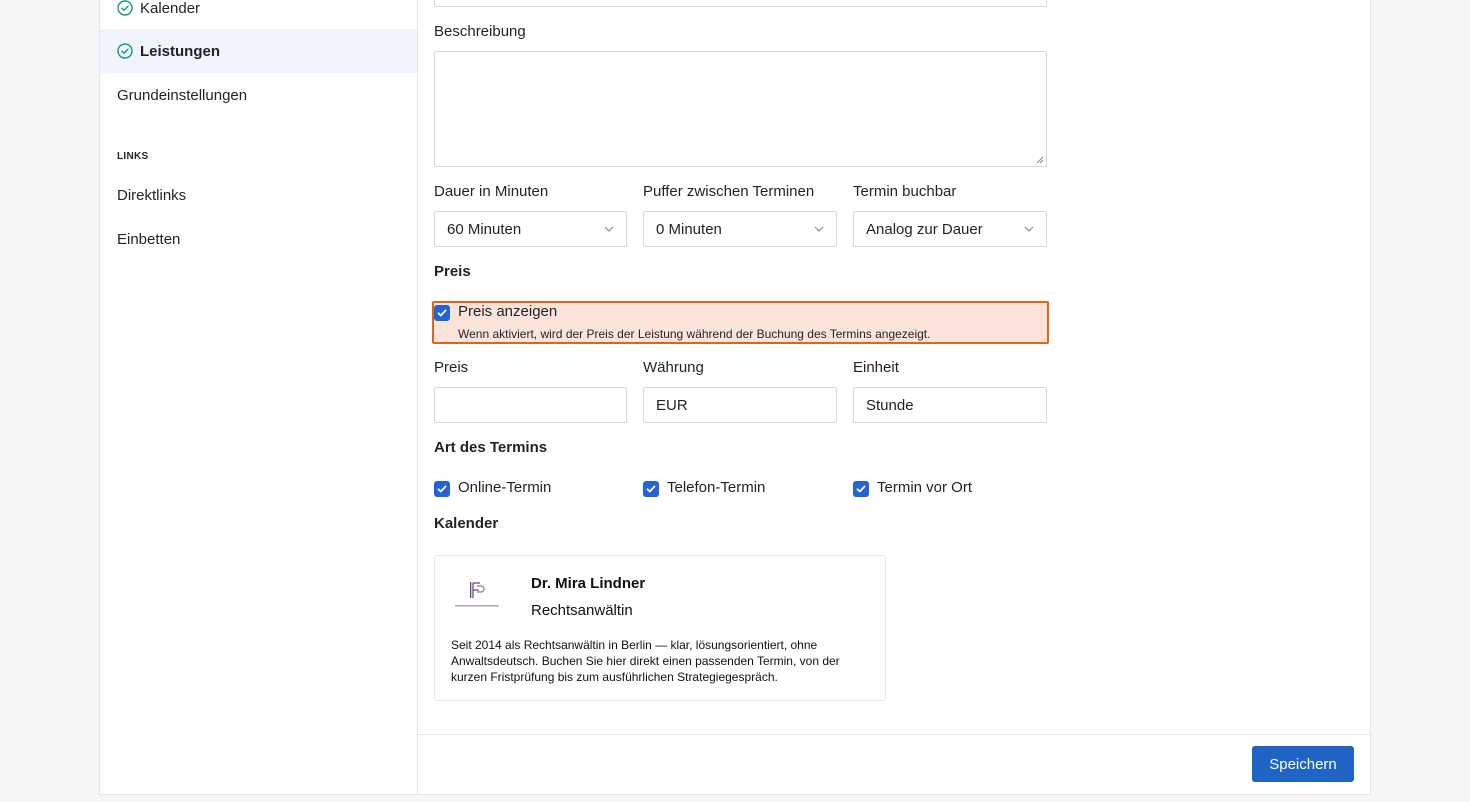 The image size is (1470, 802). I want to click on calendar-card-role: Rechtsanwältin, so click(582, 610).